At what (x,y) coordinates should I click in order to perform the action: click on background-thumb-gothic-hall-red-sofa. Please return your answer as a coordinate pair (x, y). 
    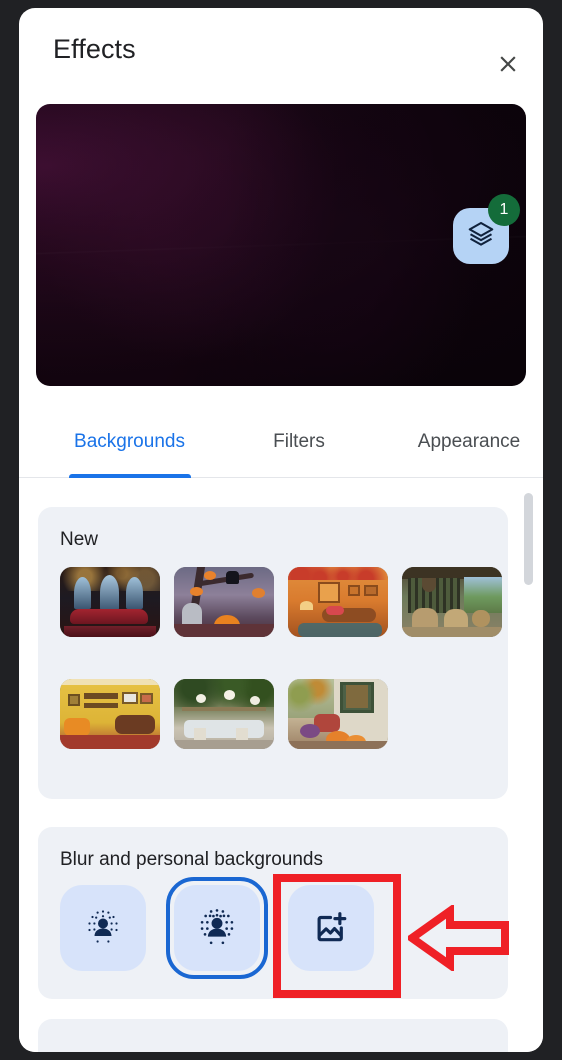
    Looking at the image, I should click on (110, 602).